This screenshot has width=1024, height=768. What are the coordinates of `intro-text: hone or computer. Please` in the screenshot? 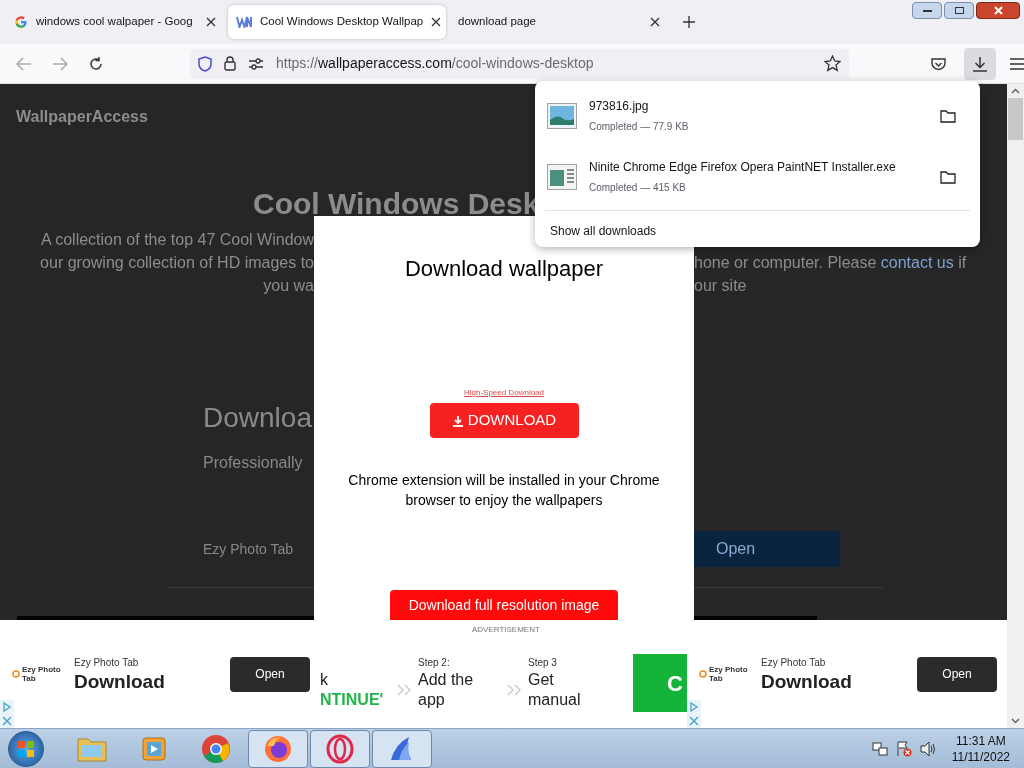 It's located at (785, 262).